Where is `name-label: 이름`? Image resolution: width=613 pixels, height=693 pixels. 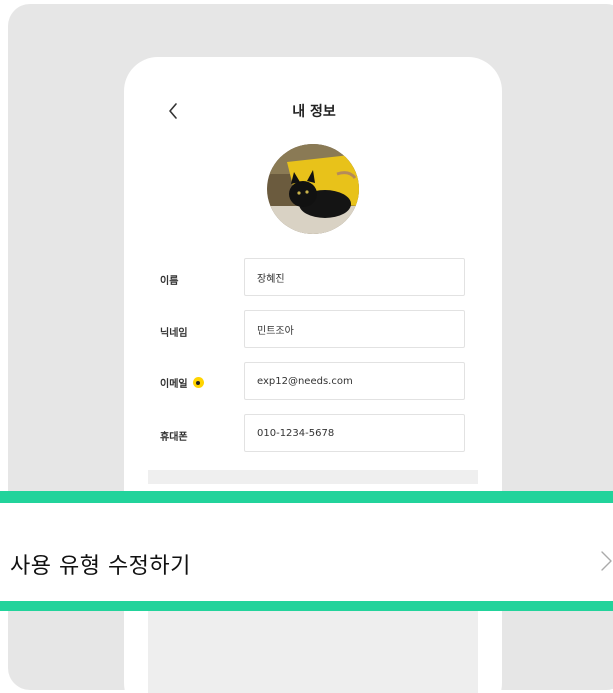
name-label: 이름 is located at coordinates (169, 279).